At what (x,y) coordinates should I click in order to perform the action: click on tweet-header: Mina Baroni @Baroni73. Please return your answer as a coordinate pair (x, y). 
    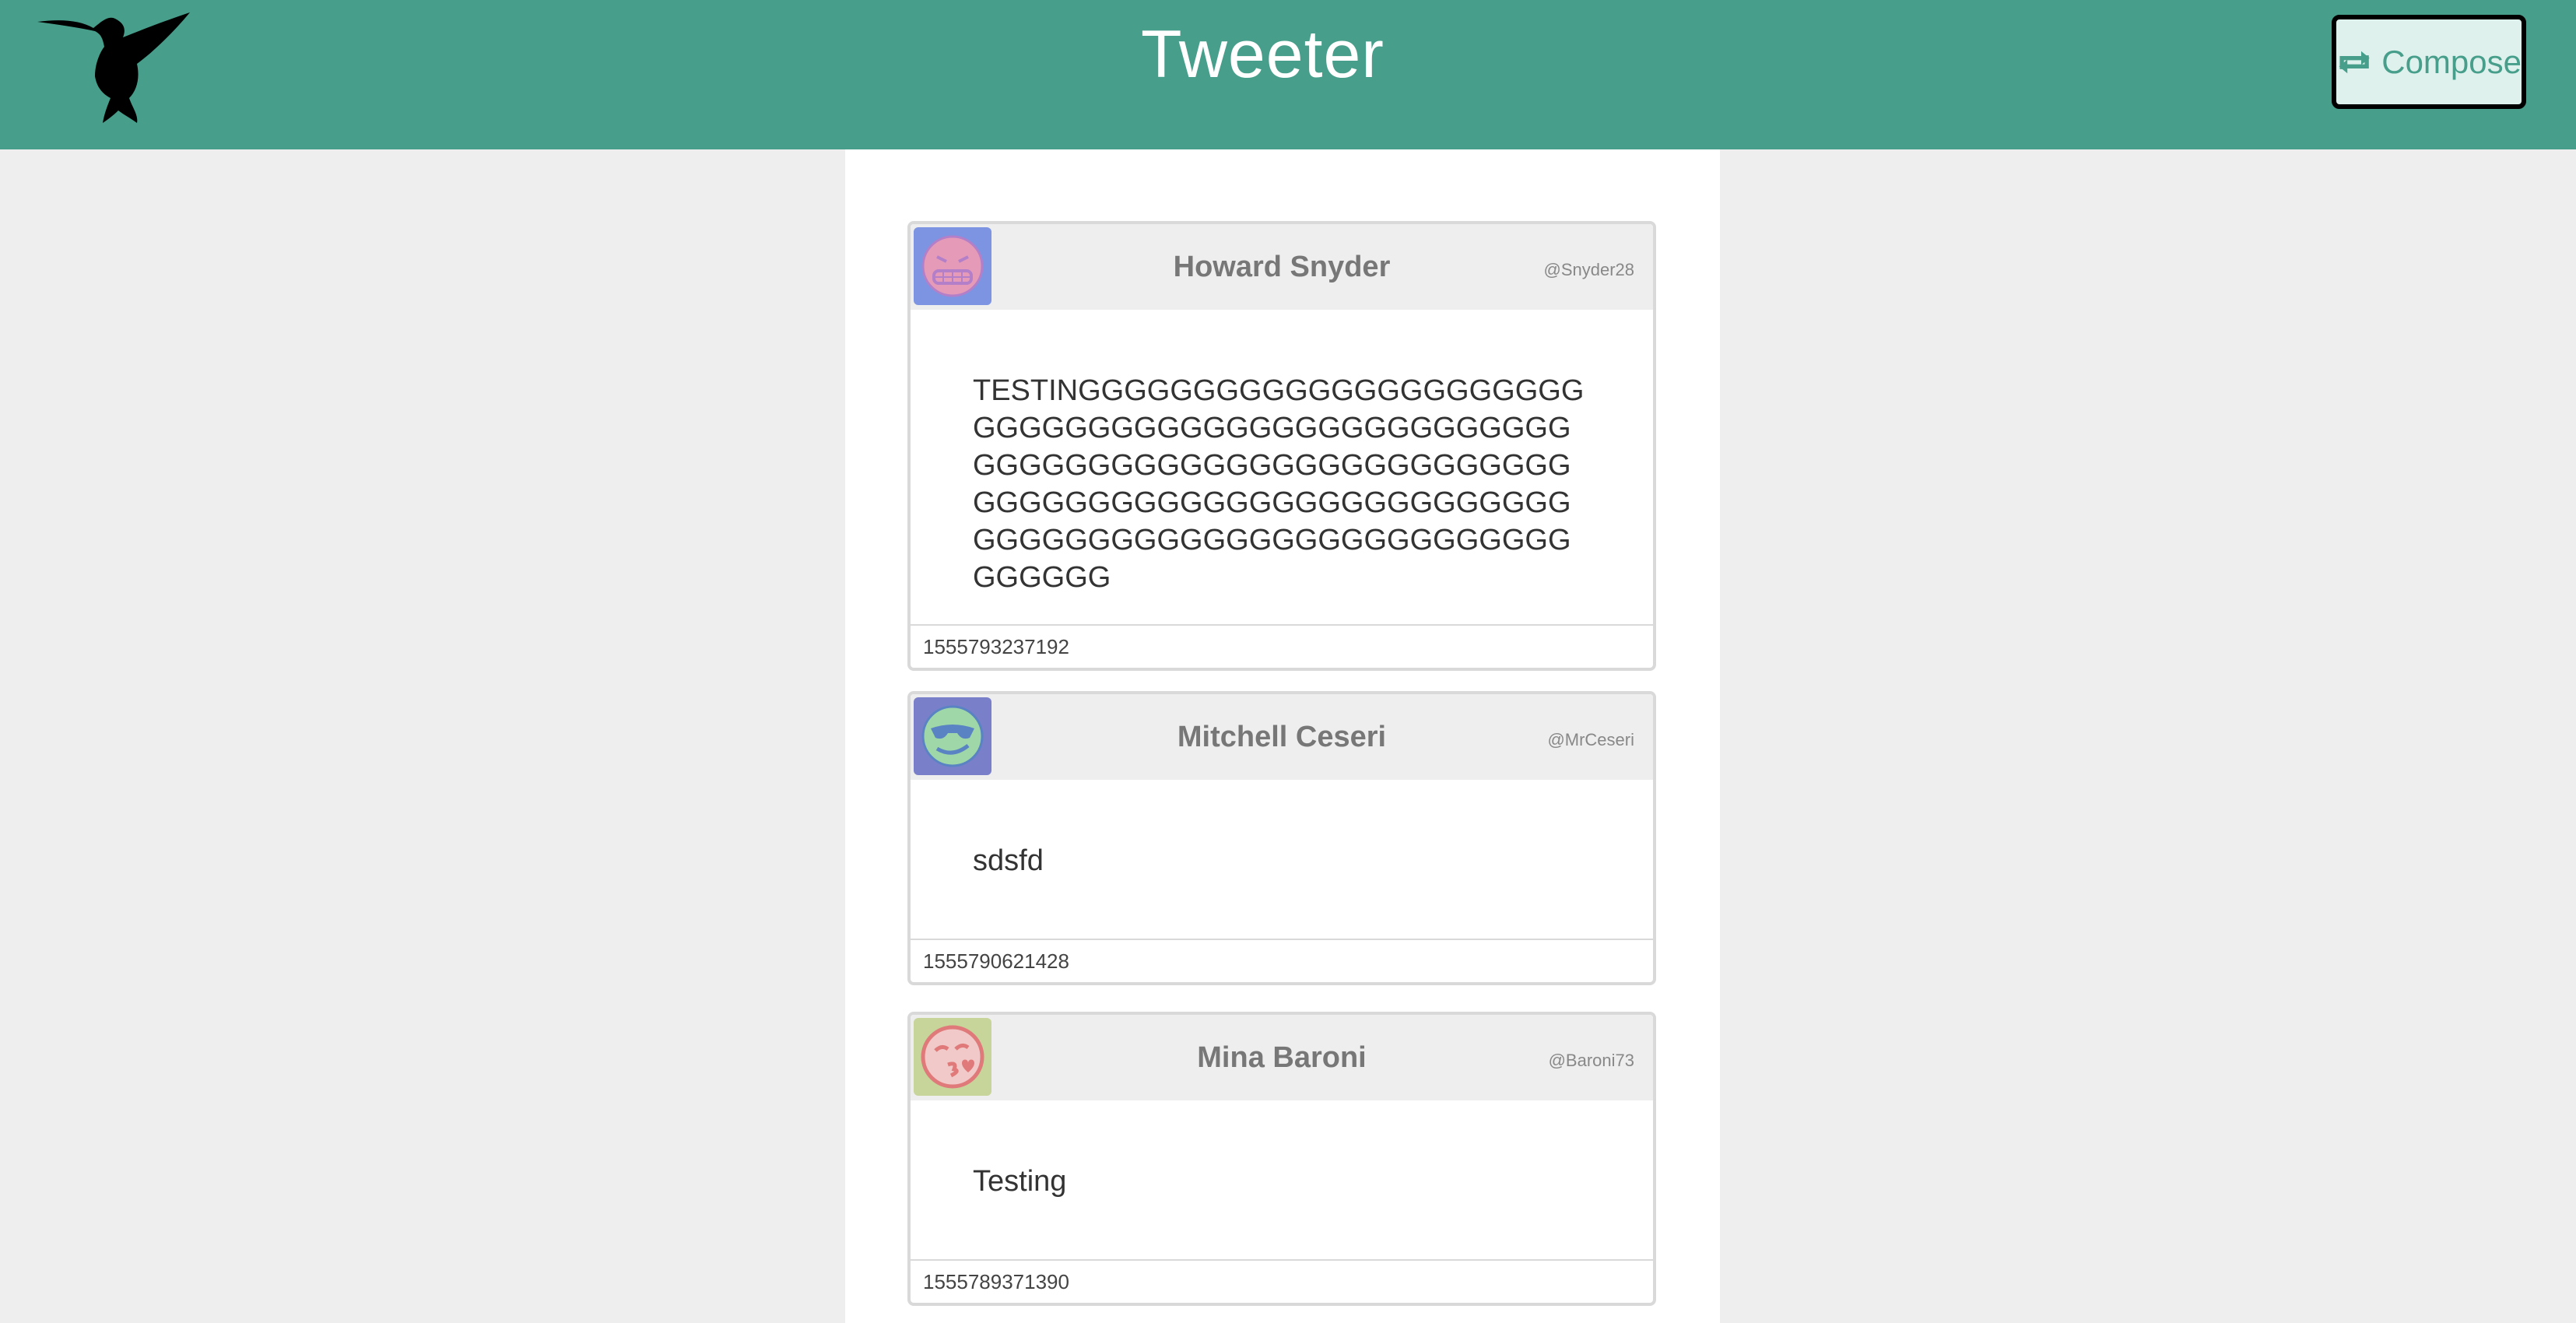
    Looking at the image, I should click on (1282, 1057).